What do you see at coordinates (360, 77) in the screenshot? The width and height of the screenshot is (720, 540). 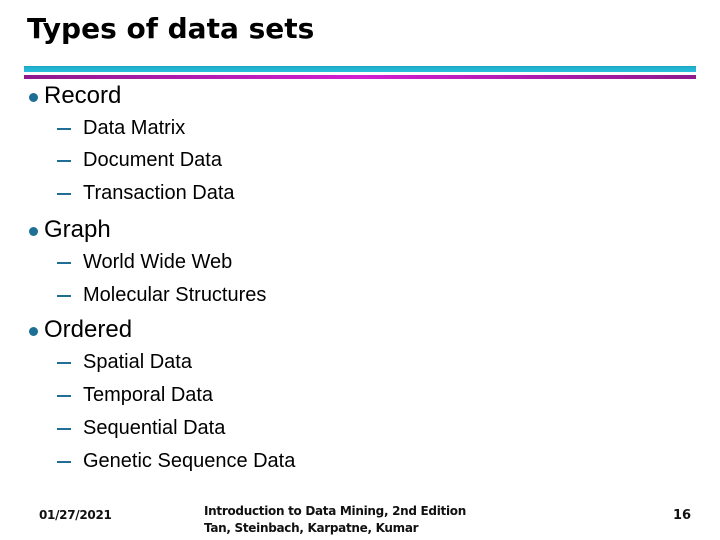 I see `title-divider-magenta` at bounding box center [360, 77].